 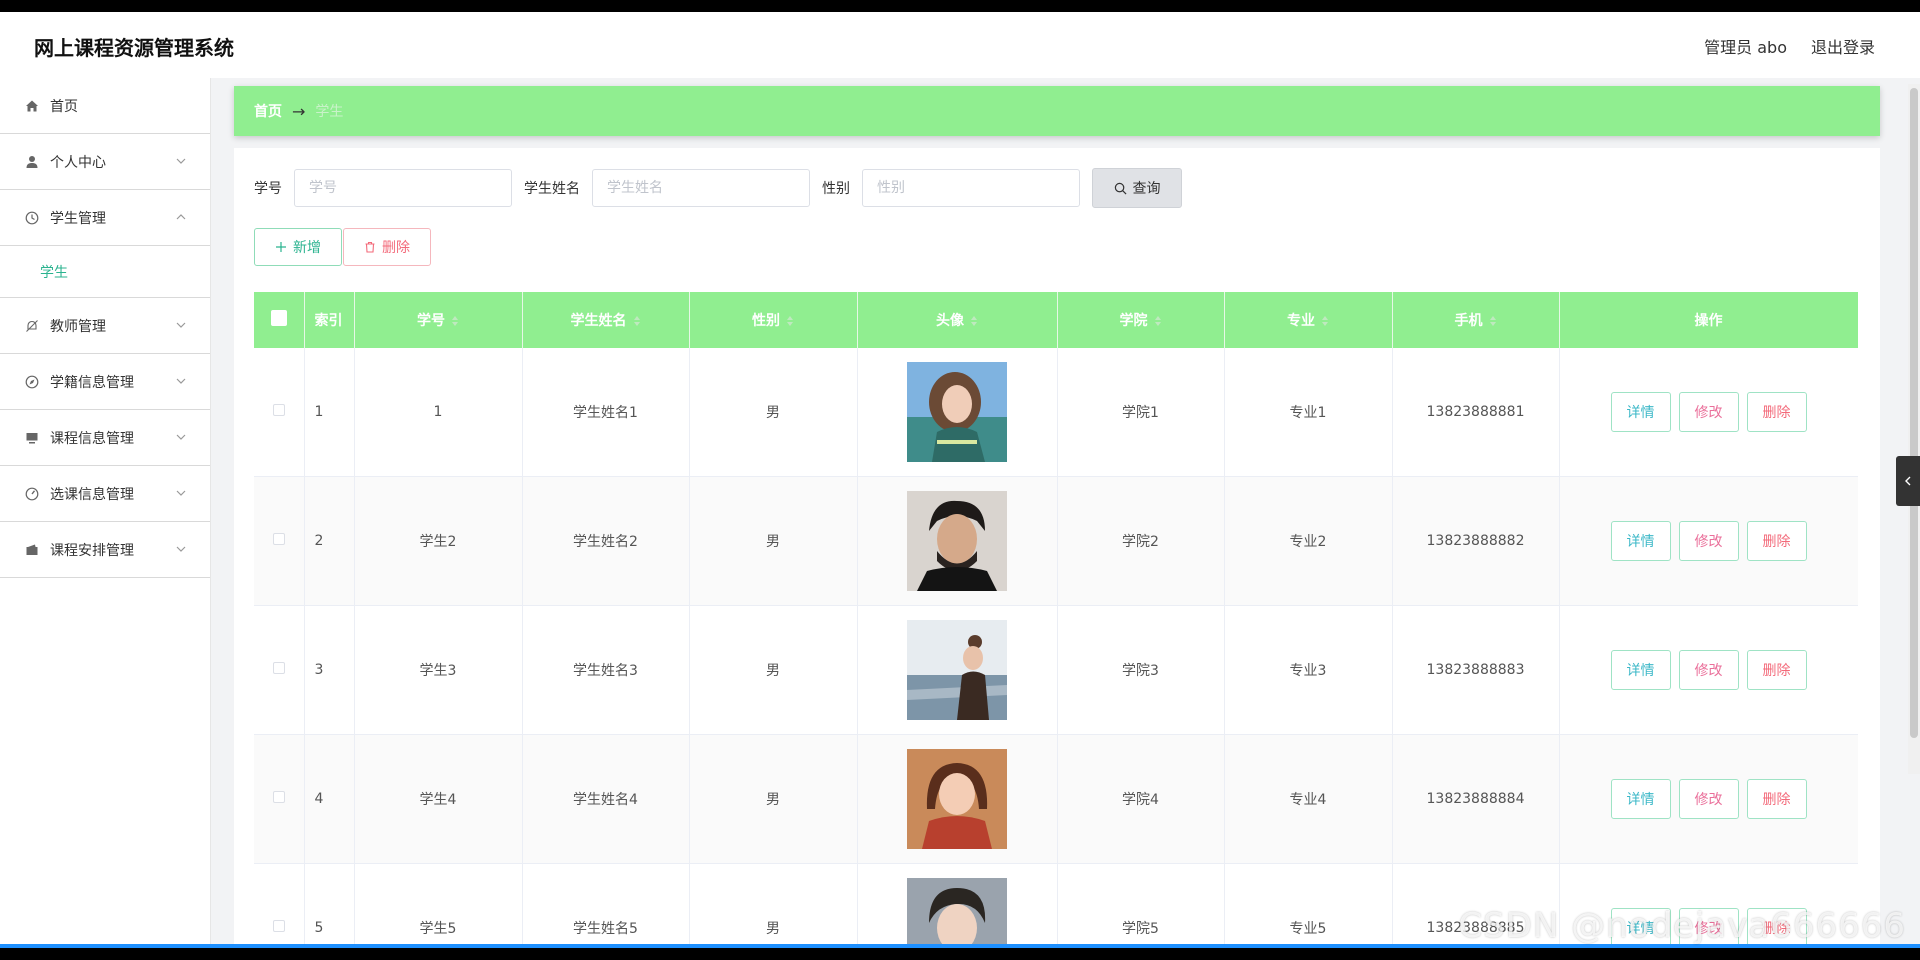 What do you see at coordinates (105, 272) in the screenshot?
I see `sidebar-subitem-student: 学生` at bounding box center [105, 272].